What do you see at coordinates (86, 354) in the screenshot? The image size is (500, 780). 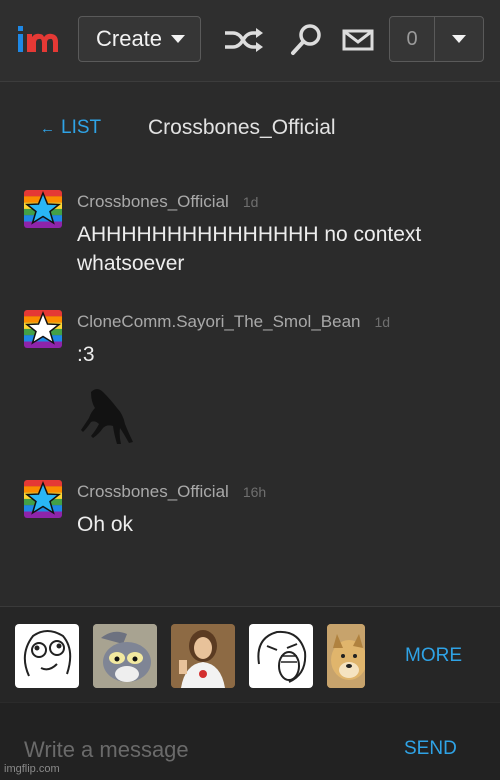 I see `message-text: :3` at bounding box center [86, 354].